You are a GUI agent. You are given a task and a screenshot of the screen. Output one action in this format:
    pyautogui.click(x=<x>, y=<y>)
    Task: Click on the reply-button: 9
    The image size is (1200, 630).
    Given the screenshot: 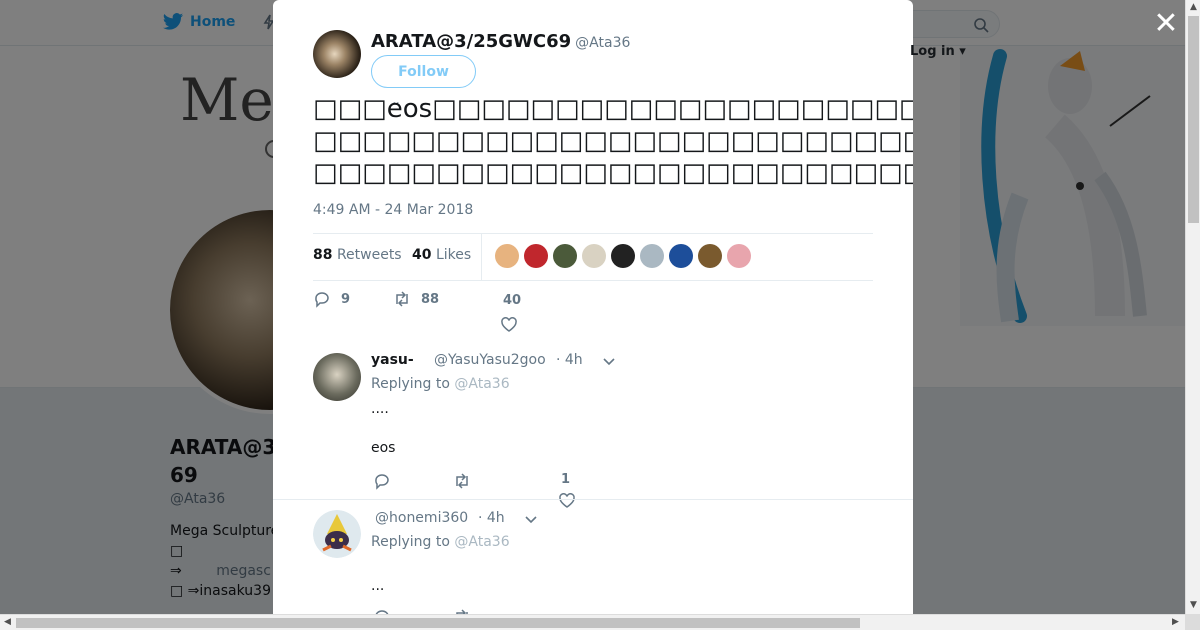 What is the action you would take?
    pyautogui.click(x=331, y=299)
    